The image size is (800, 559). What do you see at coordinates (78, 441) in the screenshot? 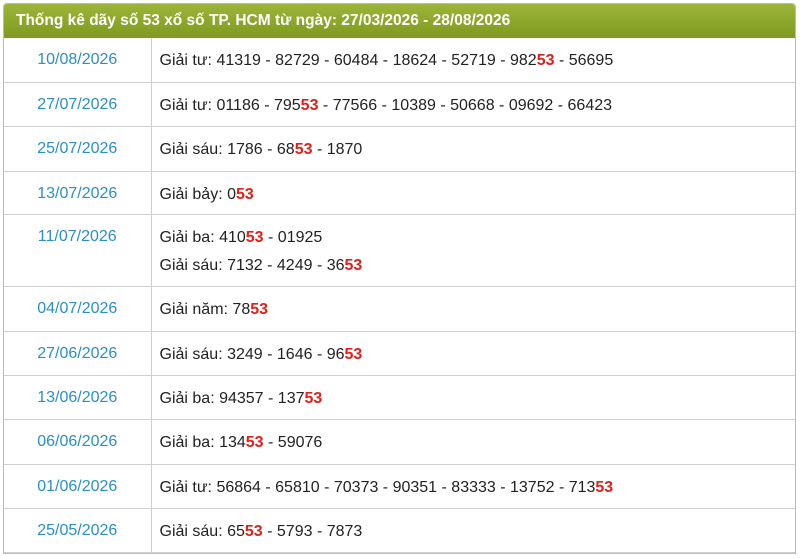
I see `draw-date: 06/06/2026` at bounding box center [78, 441].